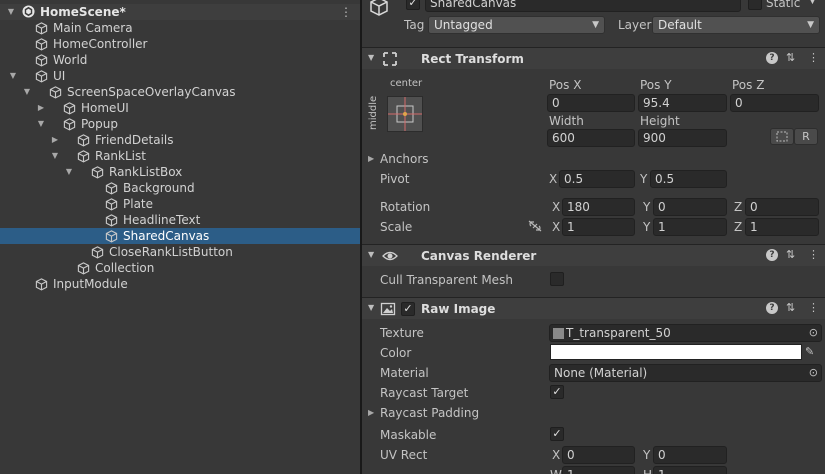 This screenshot has height=474, width=825. I want to click on layer-value: Default, so click(680, 25).